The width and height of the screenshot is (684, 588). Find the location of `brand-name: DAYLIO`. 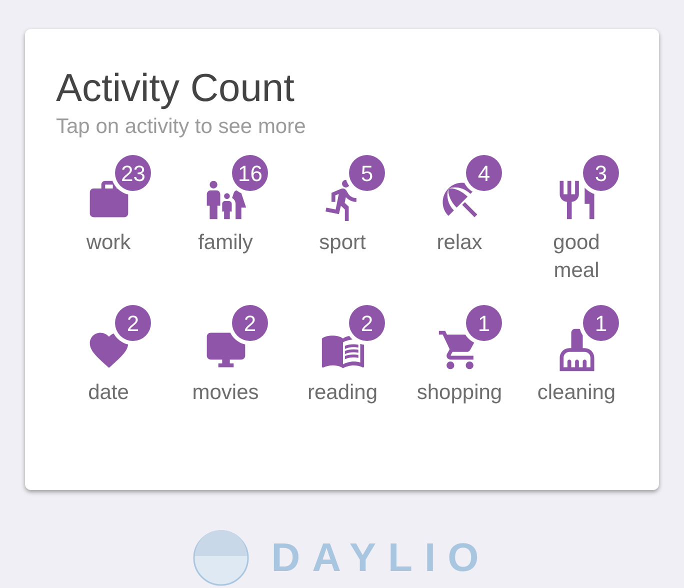

brand-name: DAYLIO is located at coordinates (381, 558).